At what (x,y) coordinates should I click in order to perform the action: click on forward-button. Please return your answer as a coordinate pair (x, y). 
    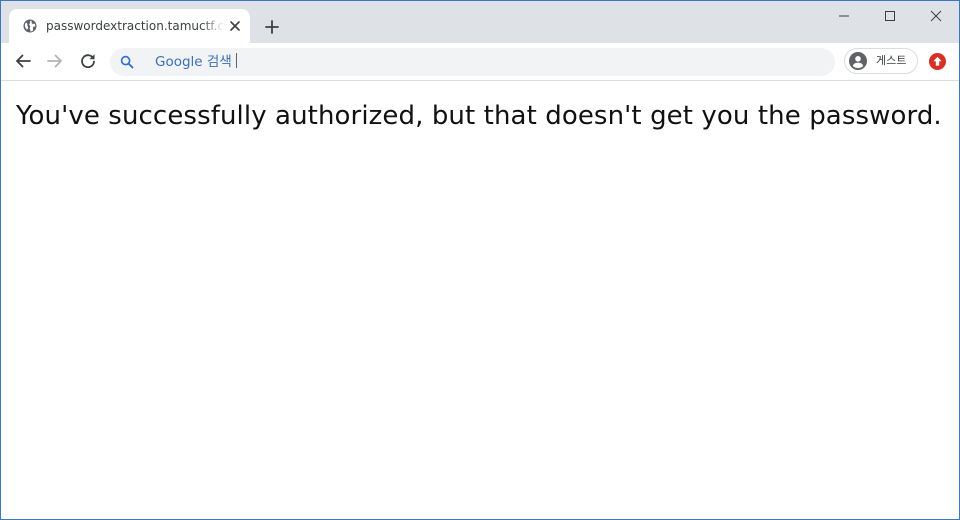
    Looking at the image, I should click on (55, 61).